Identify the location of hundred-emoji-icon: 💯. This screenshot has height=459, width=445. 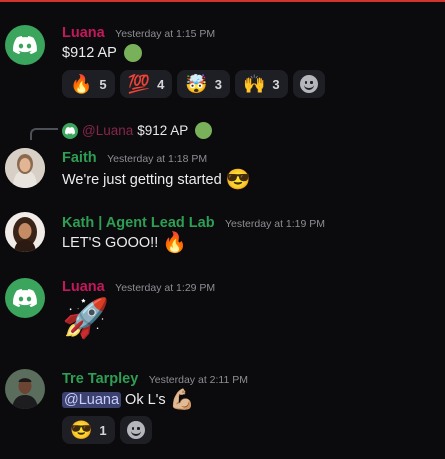
(139, 84).